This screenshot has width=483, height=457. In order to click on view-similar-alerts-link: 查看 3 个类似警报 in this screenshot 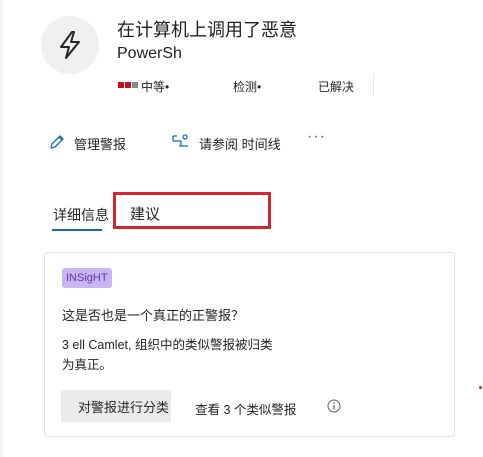, I will do `click(245, 408)`.